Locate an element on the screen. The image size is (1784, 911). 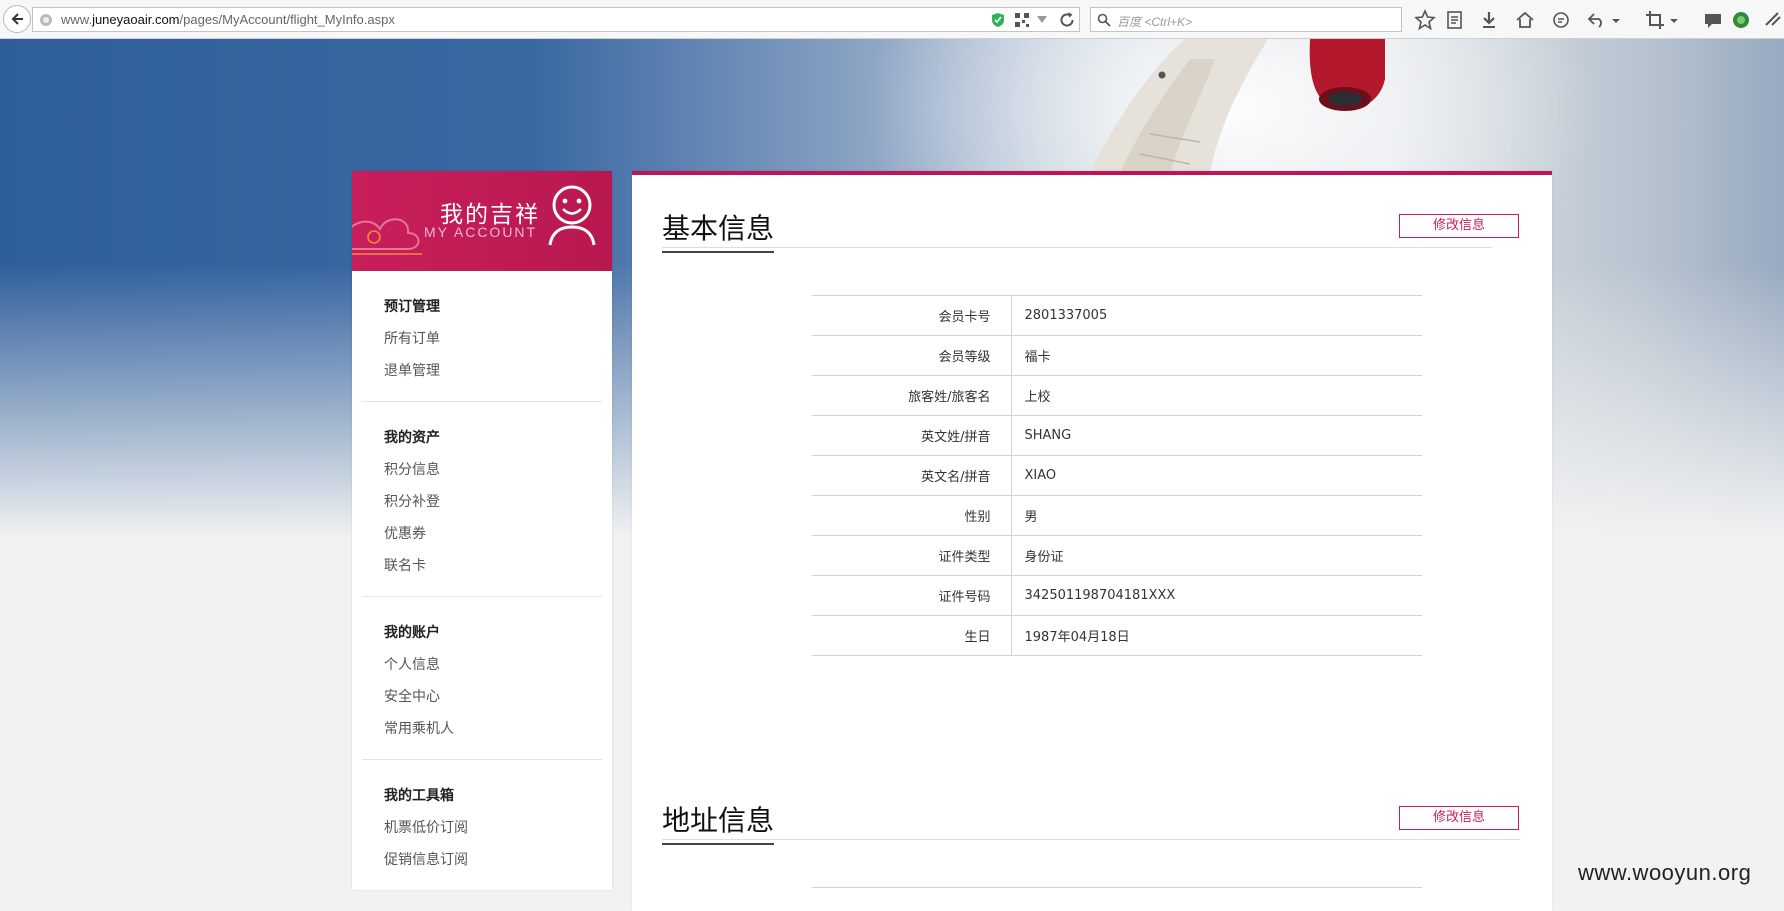
field-value: 男 is located at coordinates (1216, 515).